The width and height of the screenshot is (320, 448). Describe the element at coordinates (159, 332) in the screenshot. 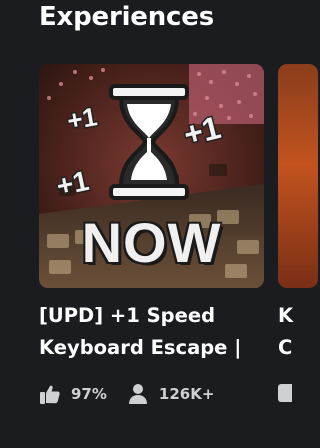

I see `experience-name: [UPD] +1 Speed Keyboard Escape |` at that location.